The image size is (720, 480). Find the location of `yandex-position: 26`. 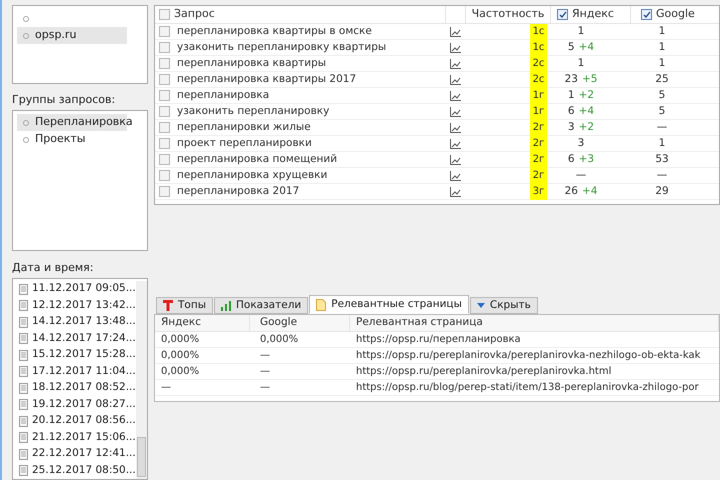

yandex-position: 26 is located at coordinates (571, 191).